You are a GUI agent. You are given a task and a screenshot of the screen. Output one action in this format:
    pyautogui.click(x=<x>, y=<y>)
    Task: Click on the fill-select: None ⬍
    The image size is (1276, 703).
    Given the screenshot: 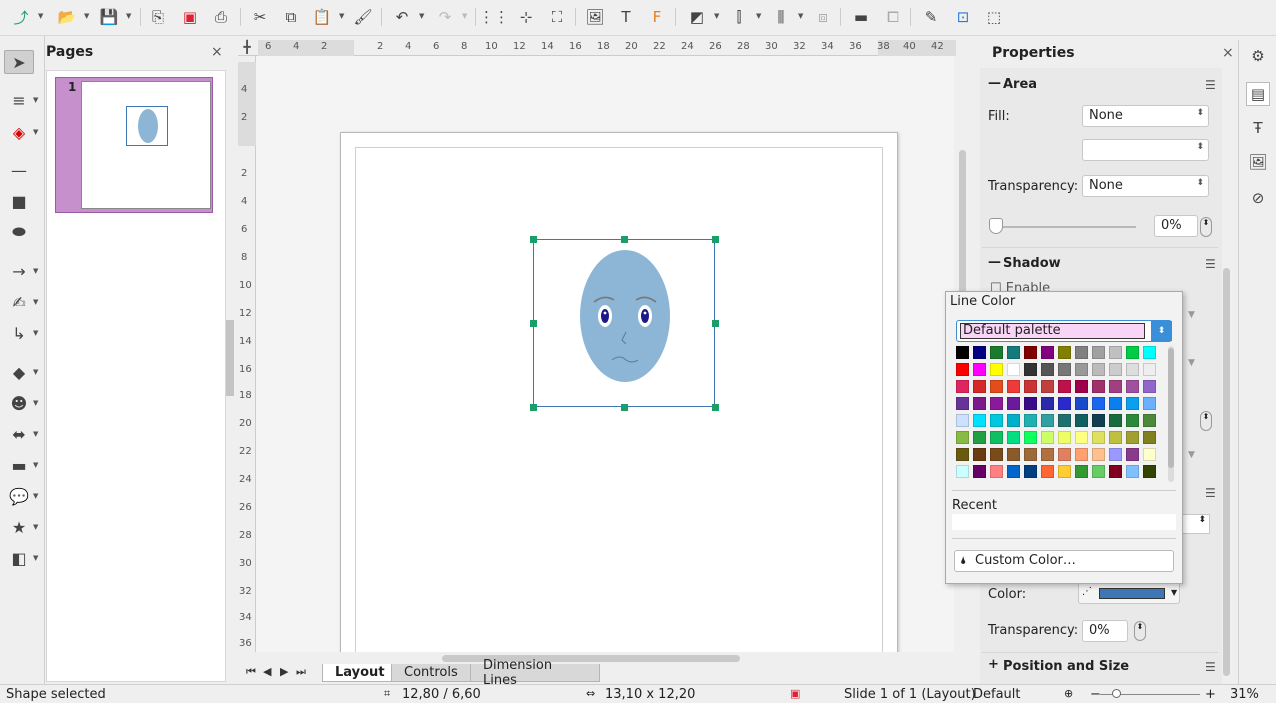 What is the action you would take?
    pyautogui.click(x=1145, y=116)
    